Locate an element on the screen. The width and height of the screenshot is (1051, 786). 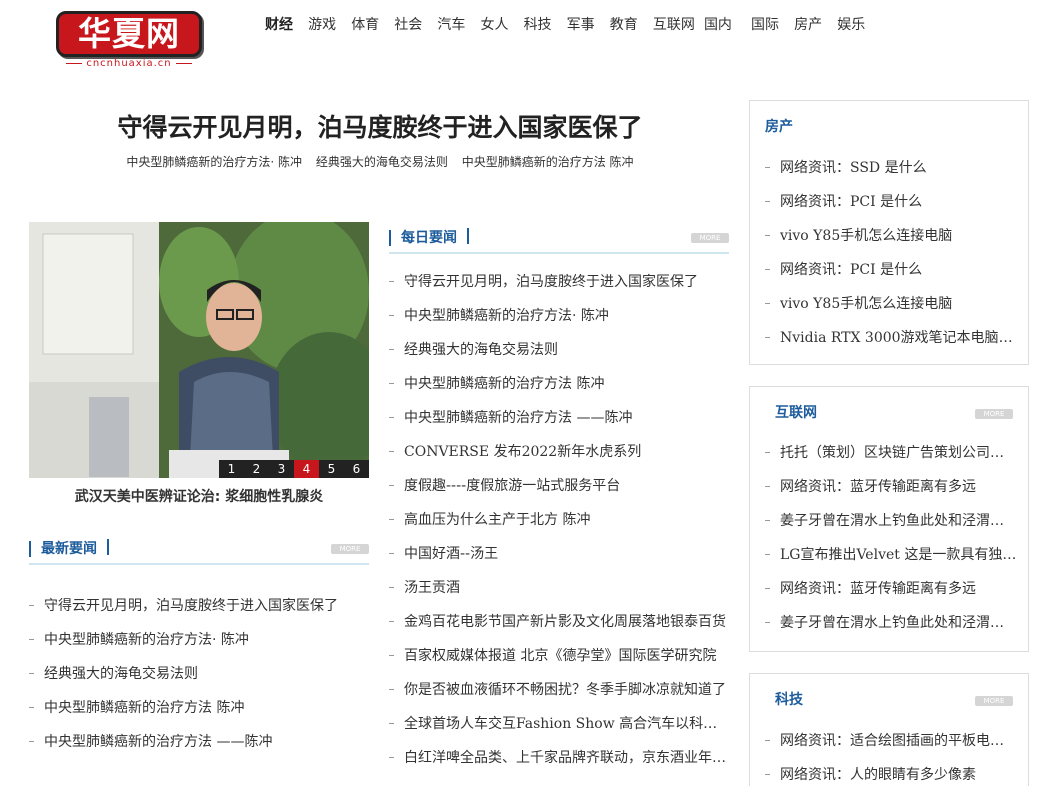
nav-item-auto: 汽车 is located at coordinates (451, 25).